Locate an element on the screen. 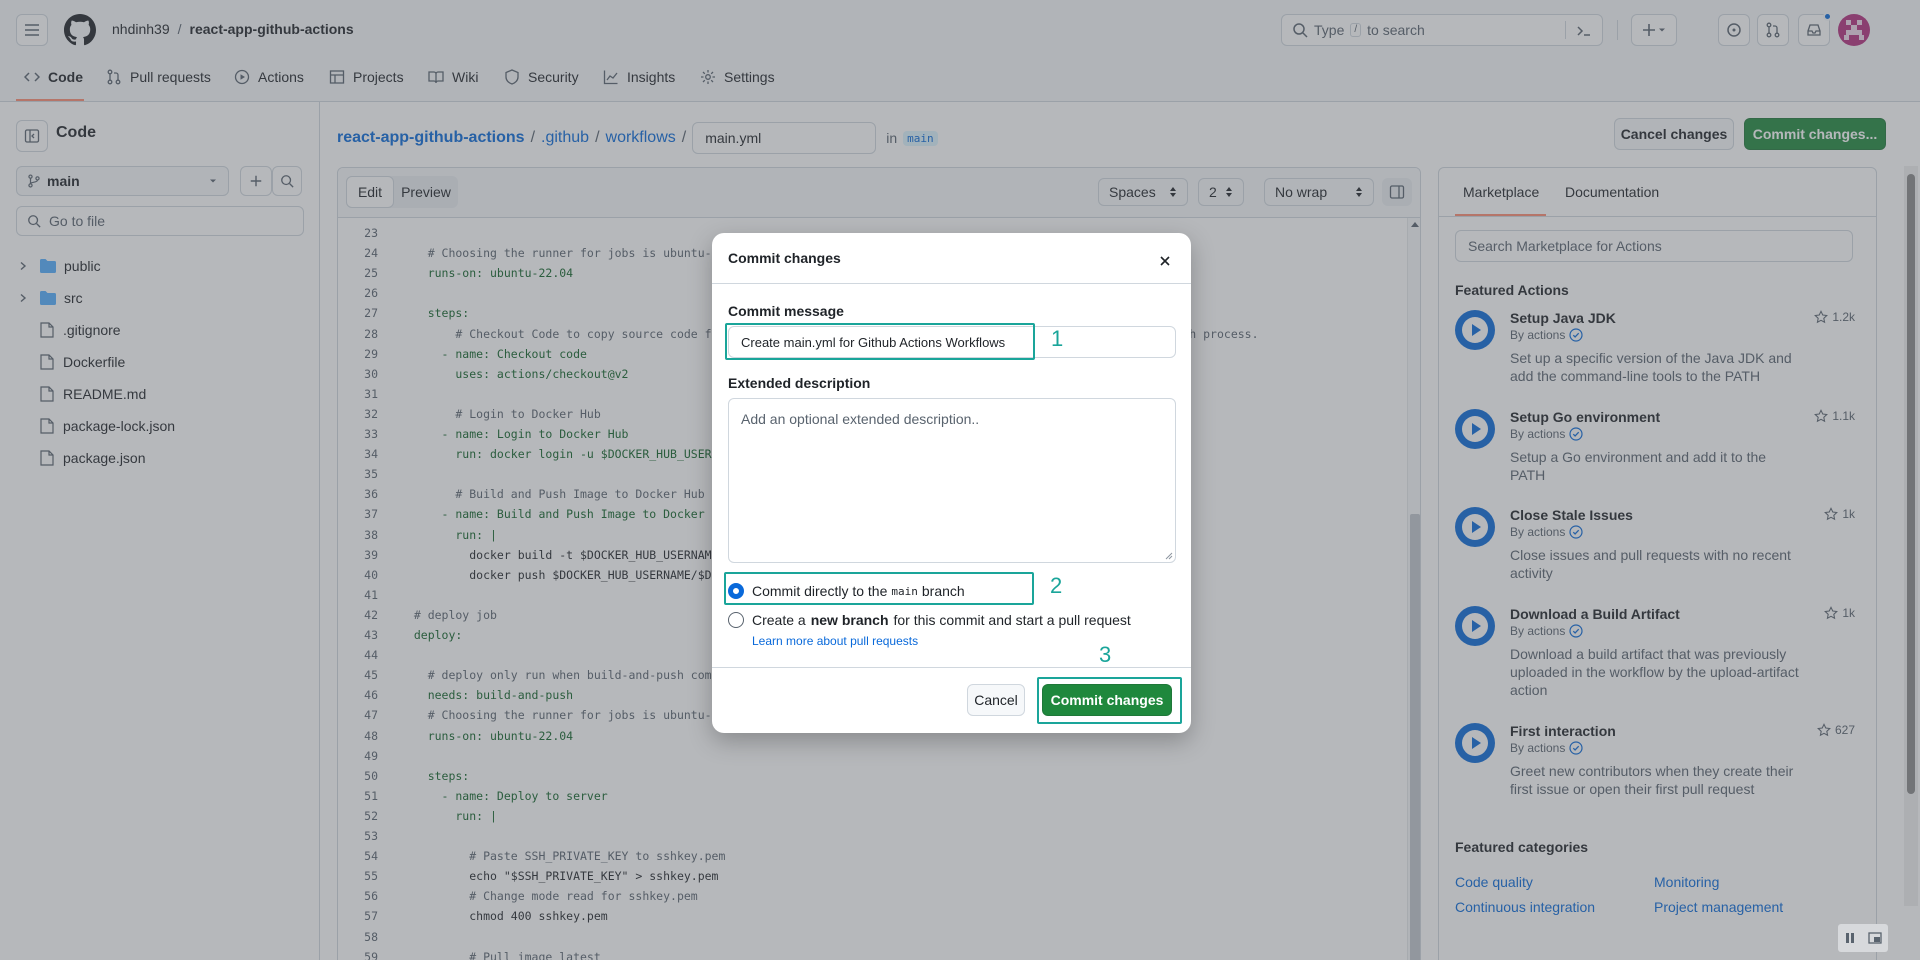 The width and height of the screenshot is (1920, 960). picture-in-picture-icon is located at coordinates (1875, 938).